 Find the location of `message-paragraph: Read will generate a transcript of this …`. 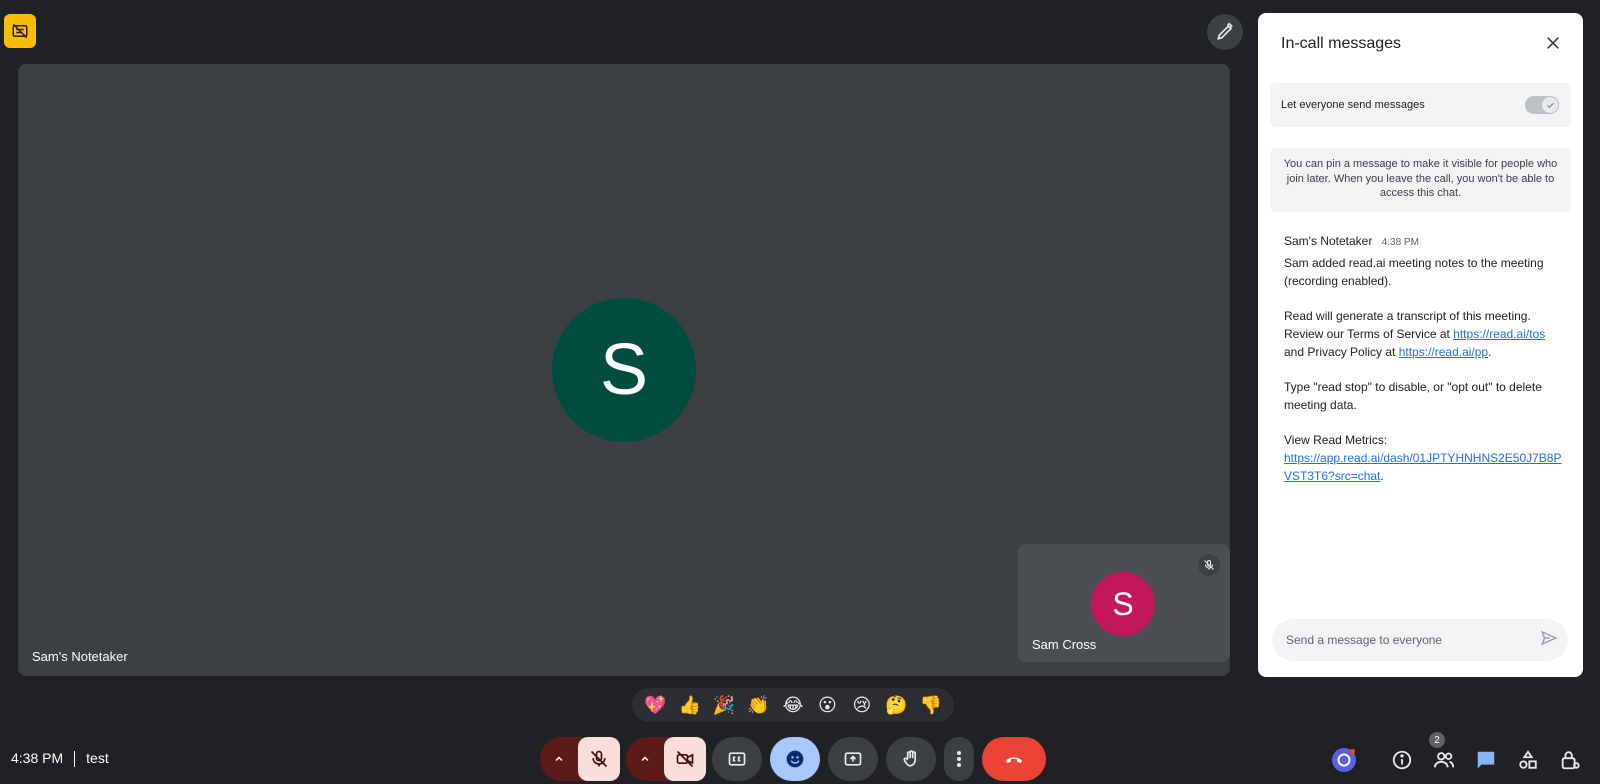

message-paragraph: Read will generate a transcript of this … is located at coordinates (1415, 334).